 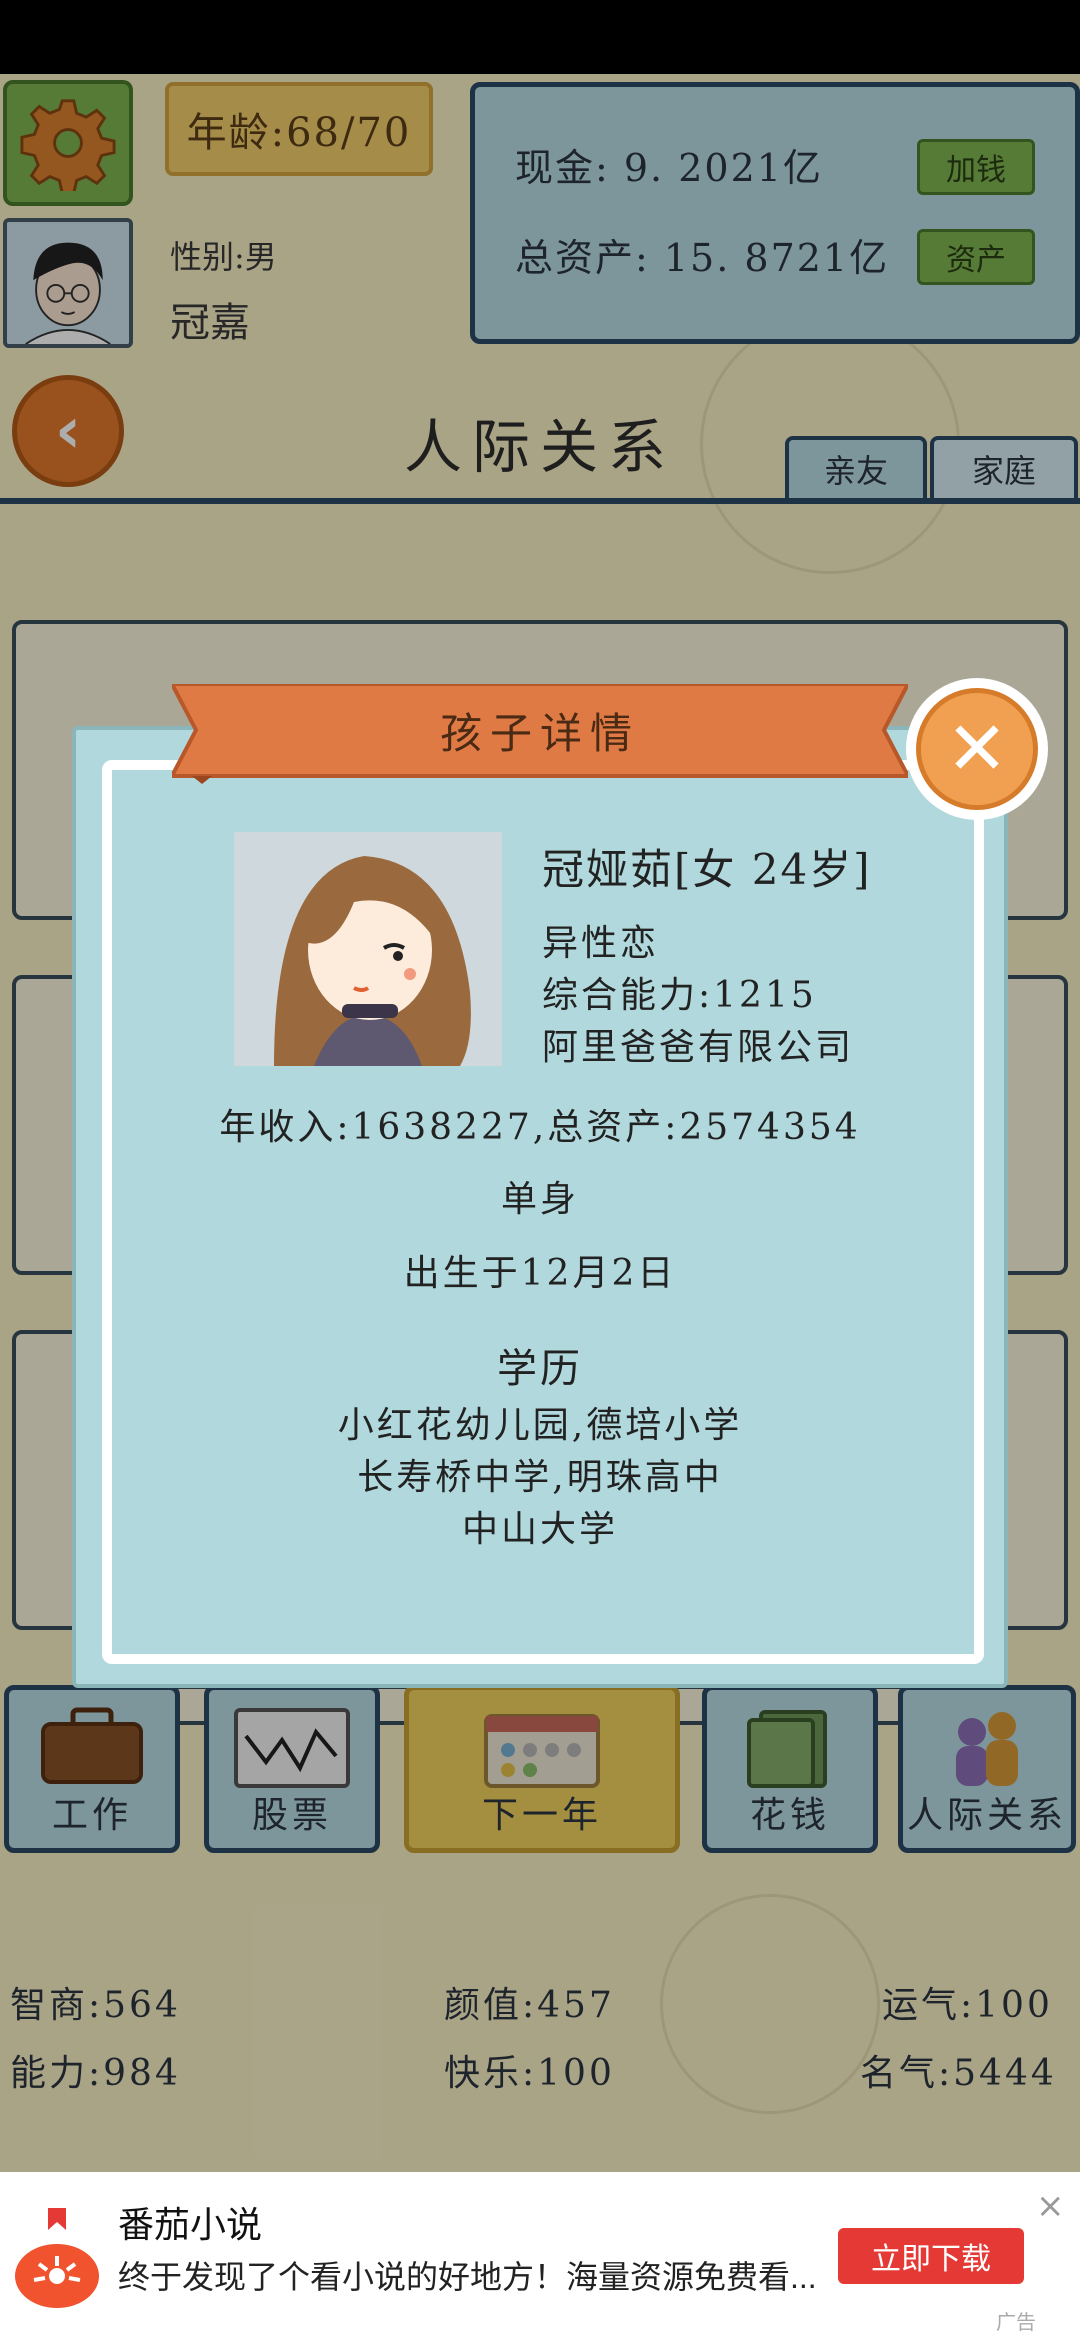 I want to click on dialog-title: 孩子详情, so click(x=539, y=733).